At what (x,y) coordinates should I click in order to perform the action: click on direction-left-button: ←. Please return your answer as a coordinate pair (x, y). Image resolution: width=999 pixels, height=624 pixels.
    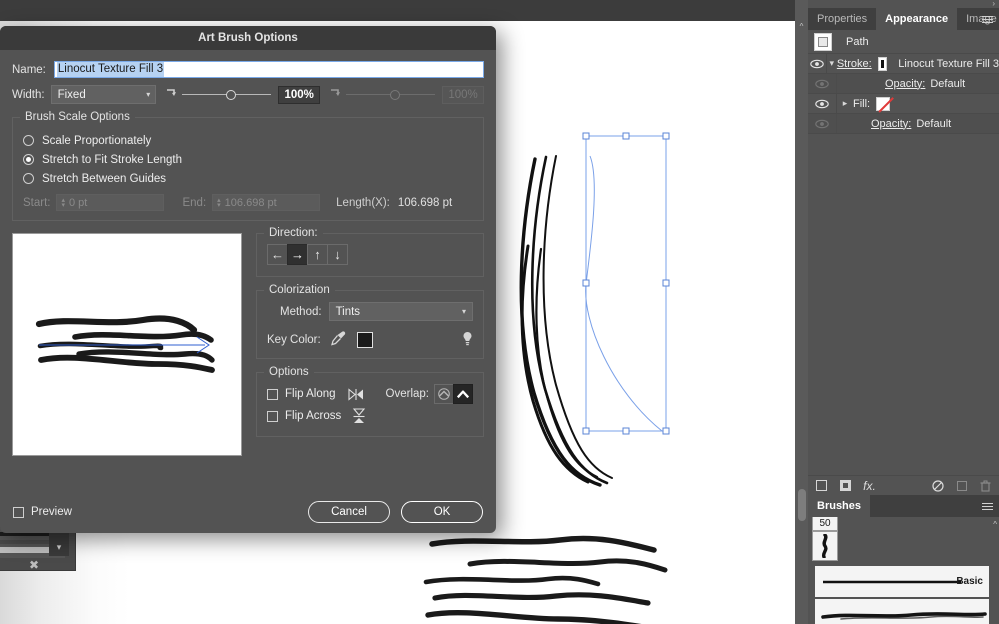
    Looking at the image, I should click on (277, 254).